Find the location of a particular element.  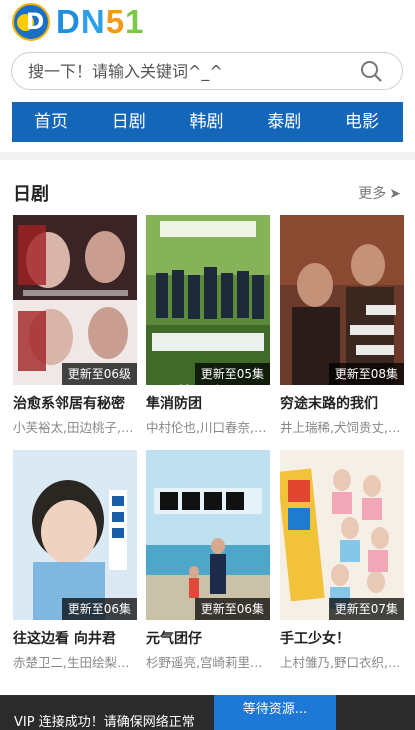

more-link: 更多 ➤ is located at coordinates (379, 193).